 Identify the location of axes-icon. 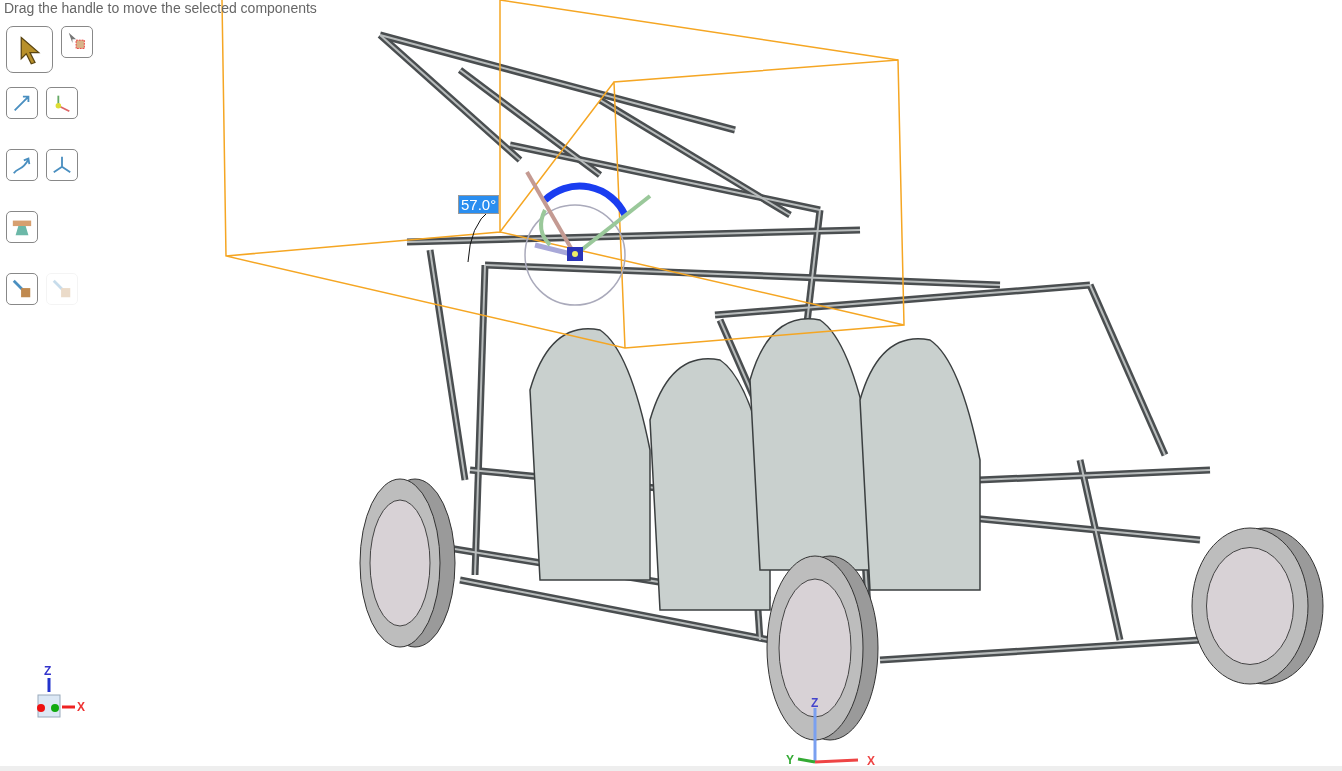
(62, 165).